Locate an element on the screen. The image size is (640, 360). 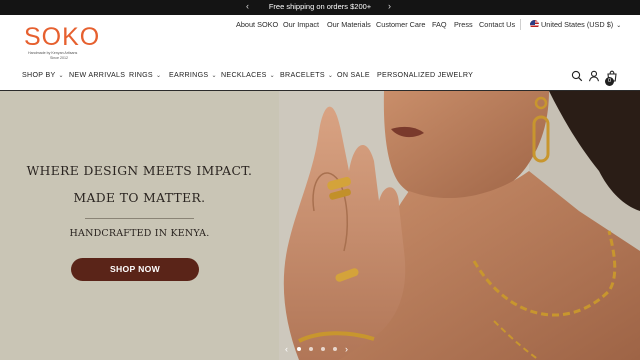
util-link-impact: Our Impact is located at coordinates (301, 24).